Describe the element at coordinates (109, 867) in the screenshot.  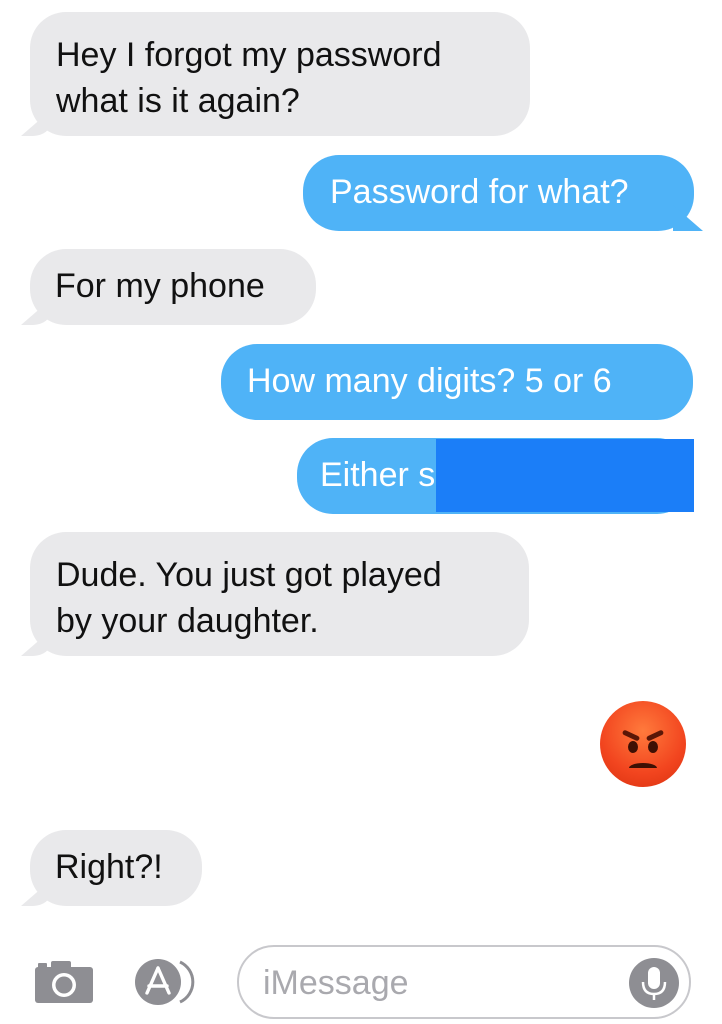
I see `message-text-line: Right?!` at that location.